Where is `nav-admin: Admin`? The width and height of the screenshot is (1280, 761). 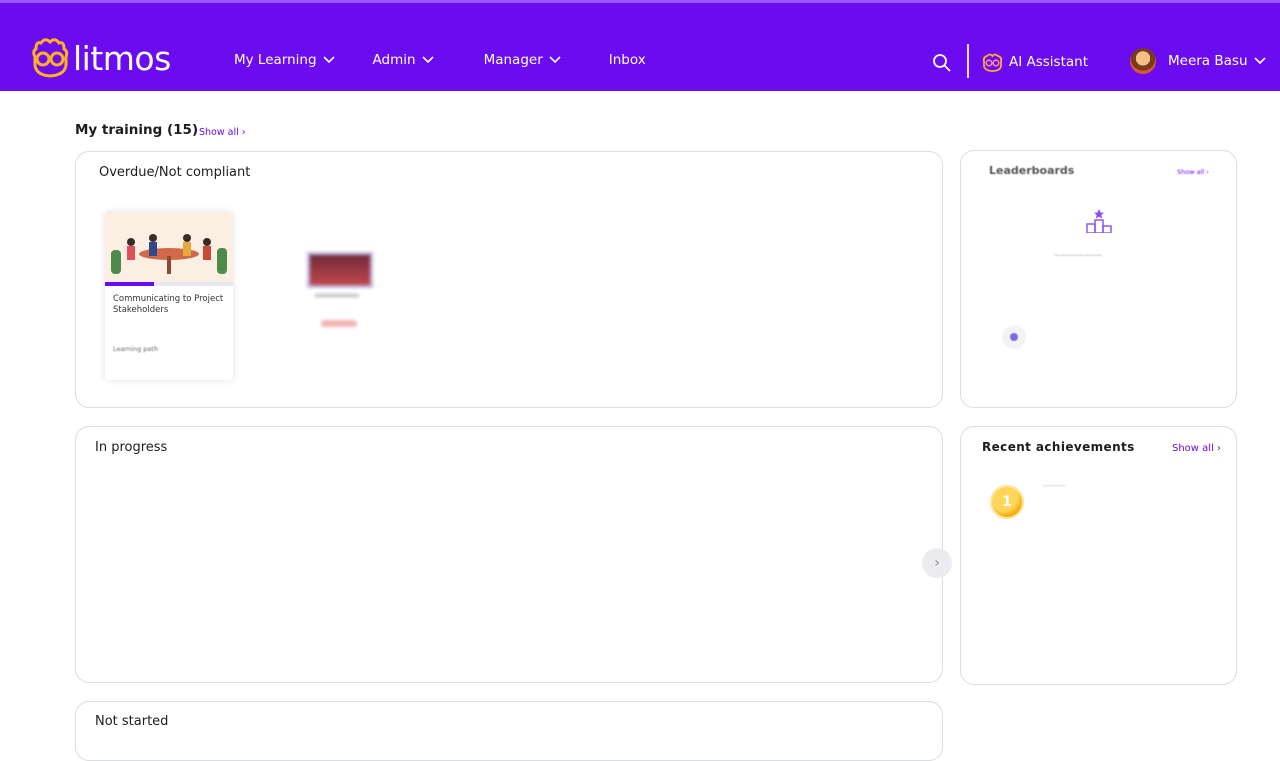 nav-admin: Admin is located at coordinates (403, 60).